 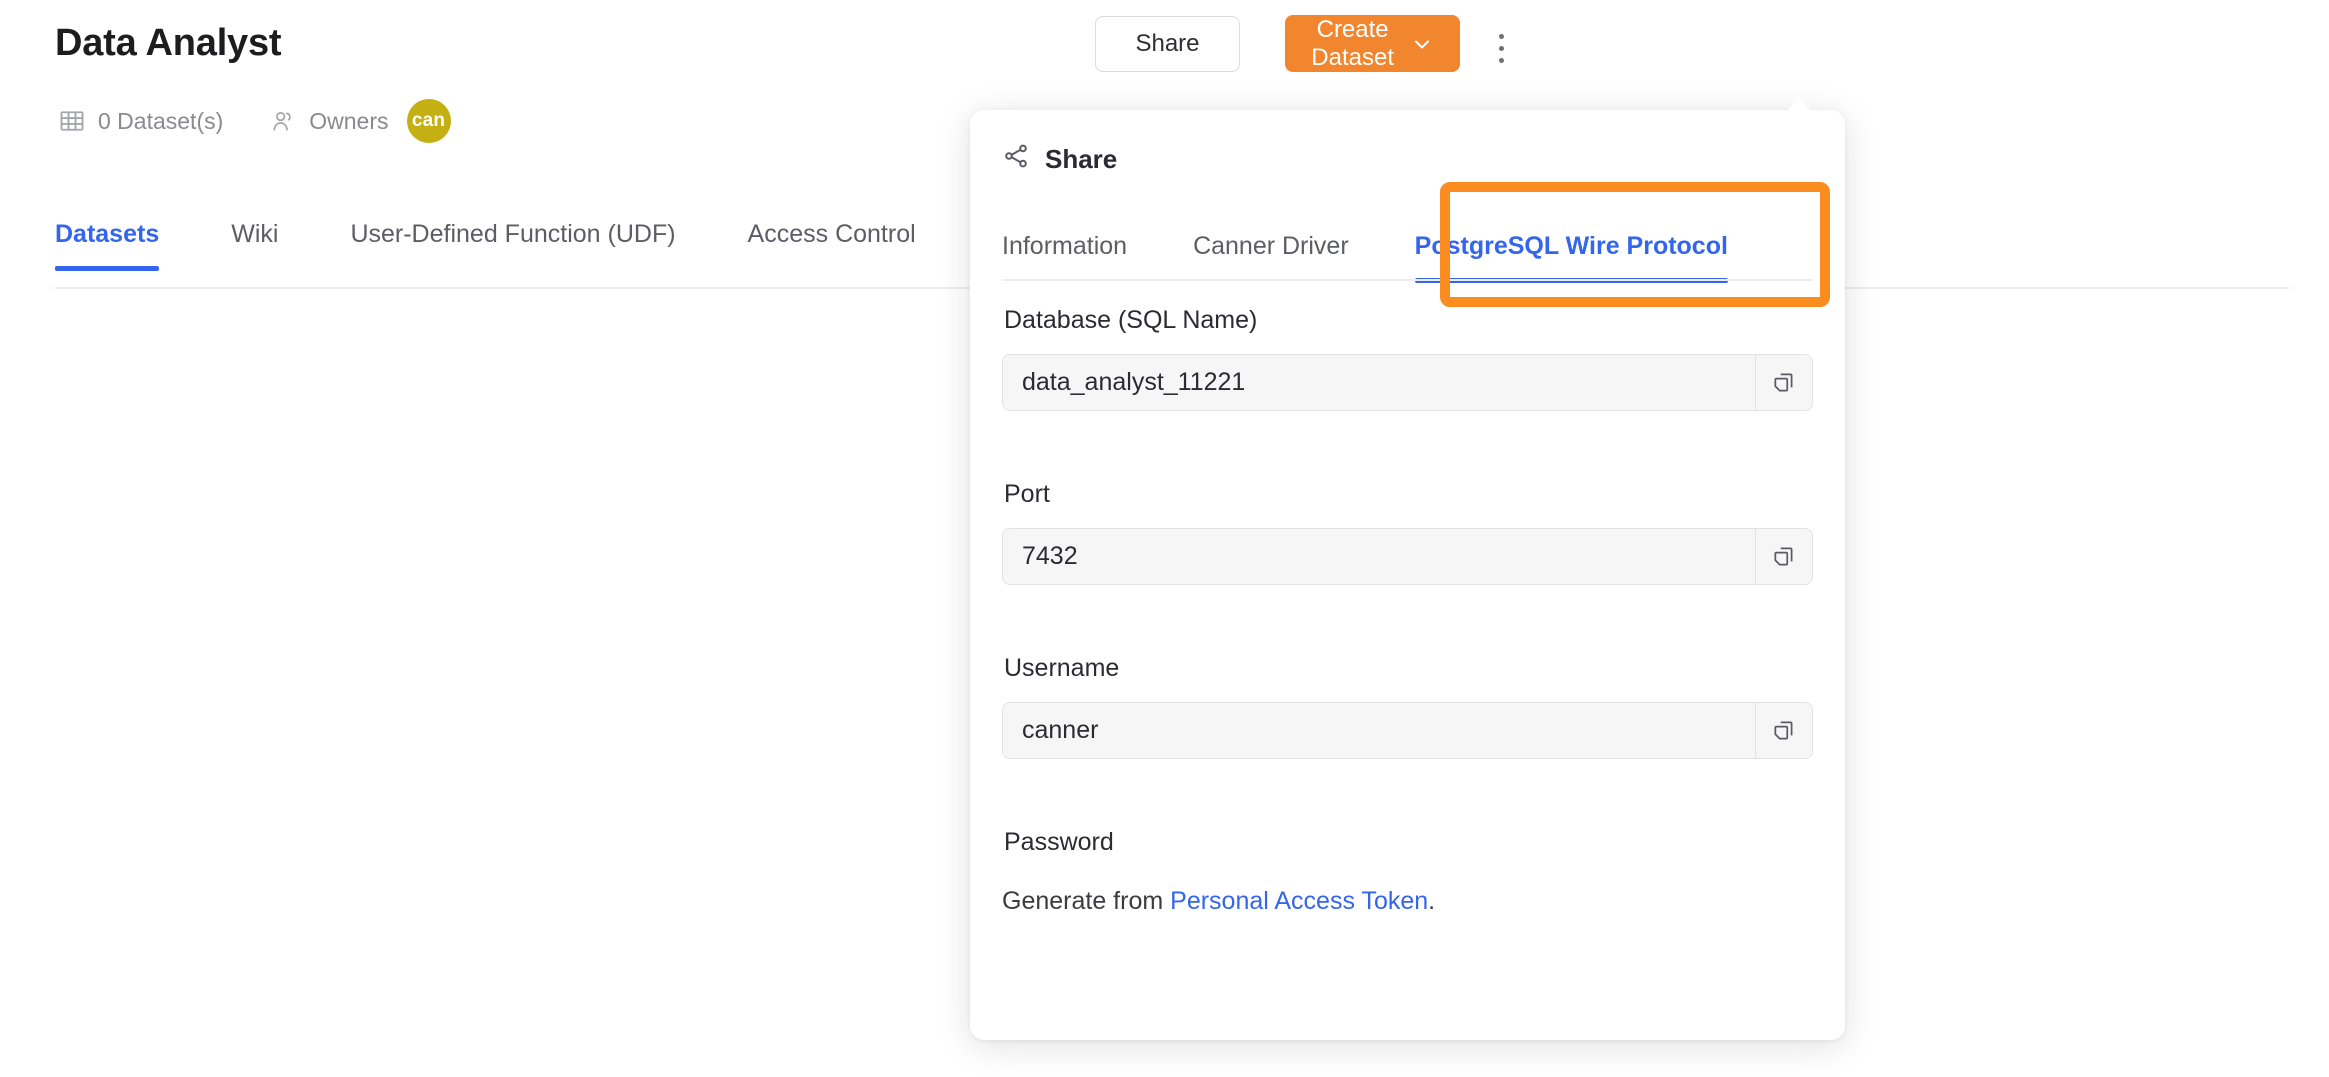 I want to click on grid-icon, so click(x=72, y=121).